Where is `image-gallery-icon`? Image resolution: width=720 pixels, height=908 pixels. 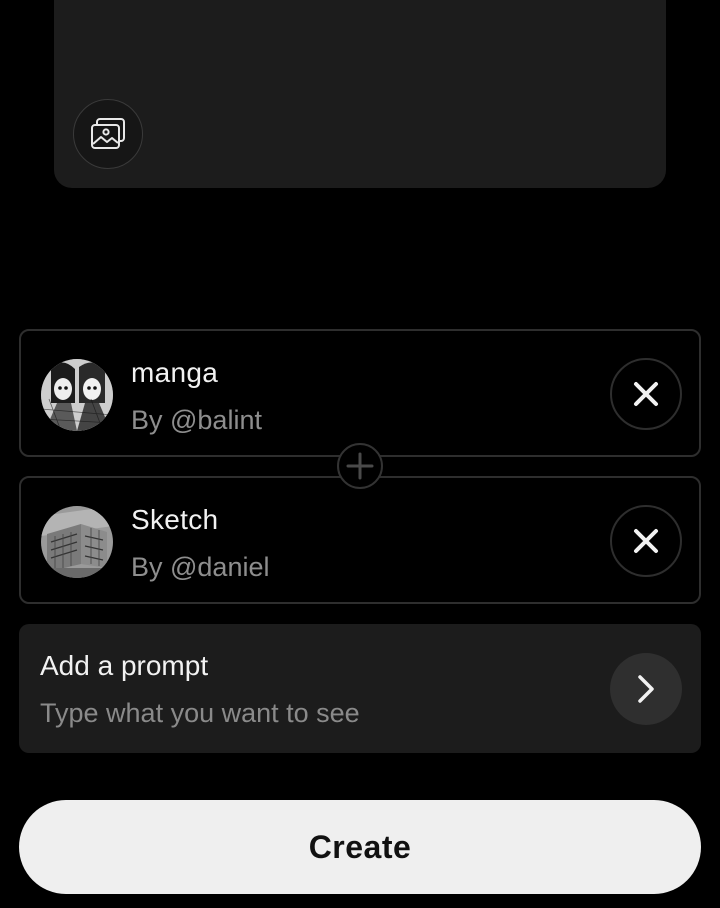
image-gallery-icon is located at coordinates (108, 133).